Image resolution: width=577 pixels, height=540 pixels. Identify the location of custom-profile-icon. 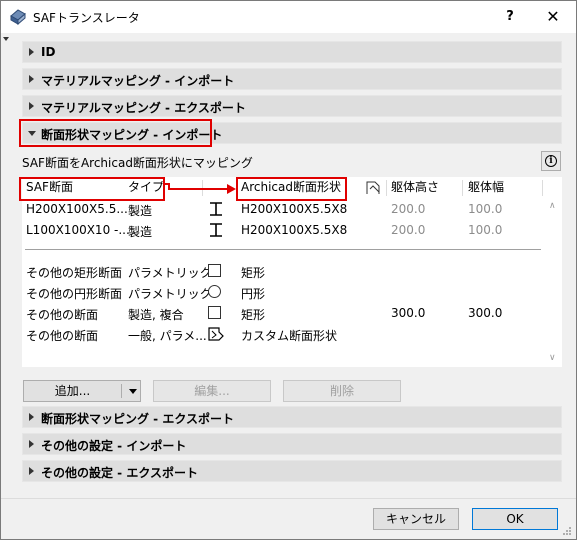
(216, 334).